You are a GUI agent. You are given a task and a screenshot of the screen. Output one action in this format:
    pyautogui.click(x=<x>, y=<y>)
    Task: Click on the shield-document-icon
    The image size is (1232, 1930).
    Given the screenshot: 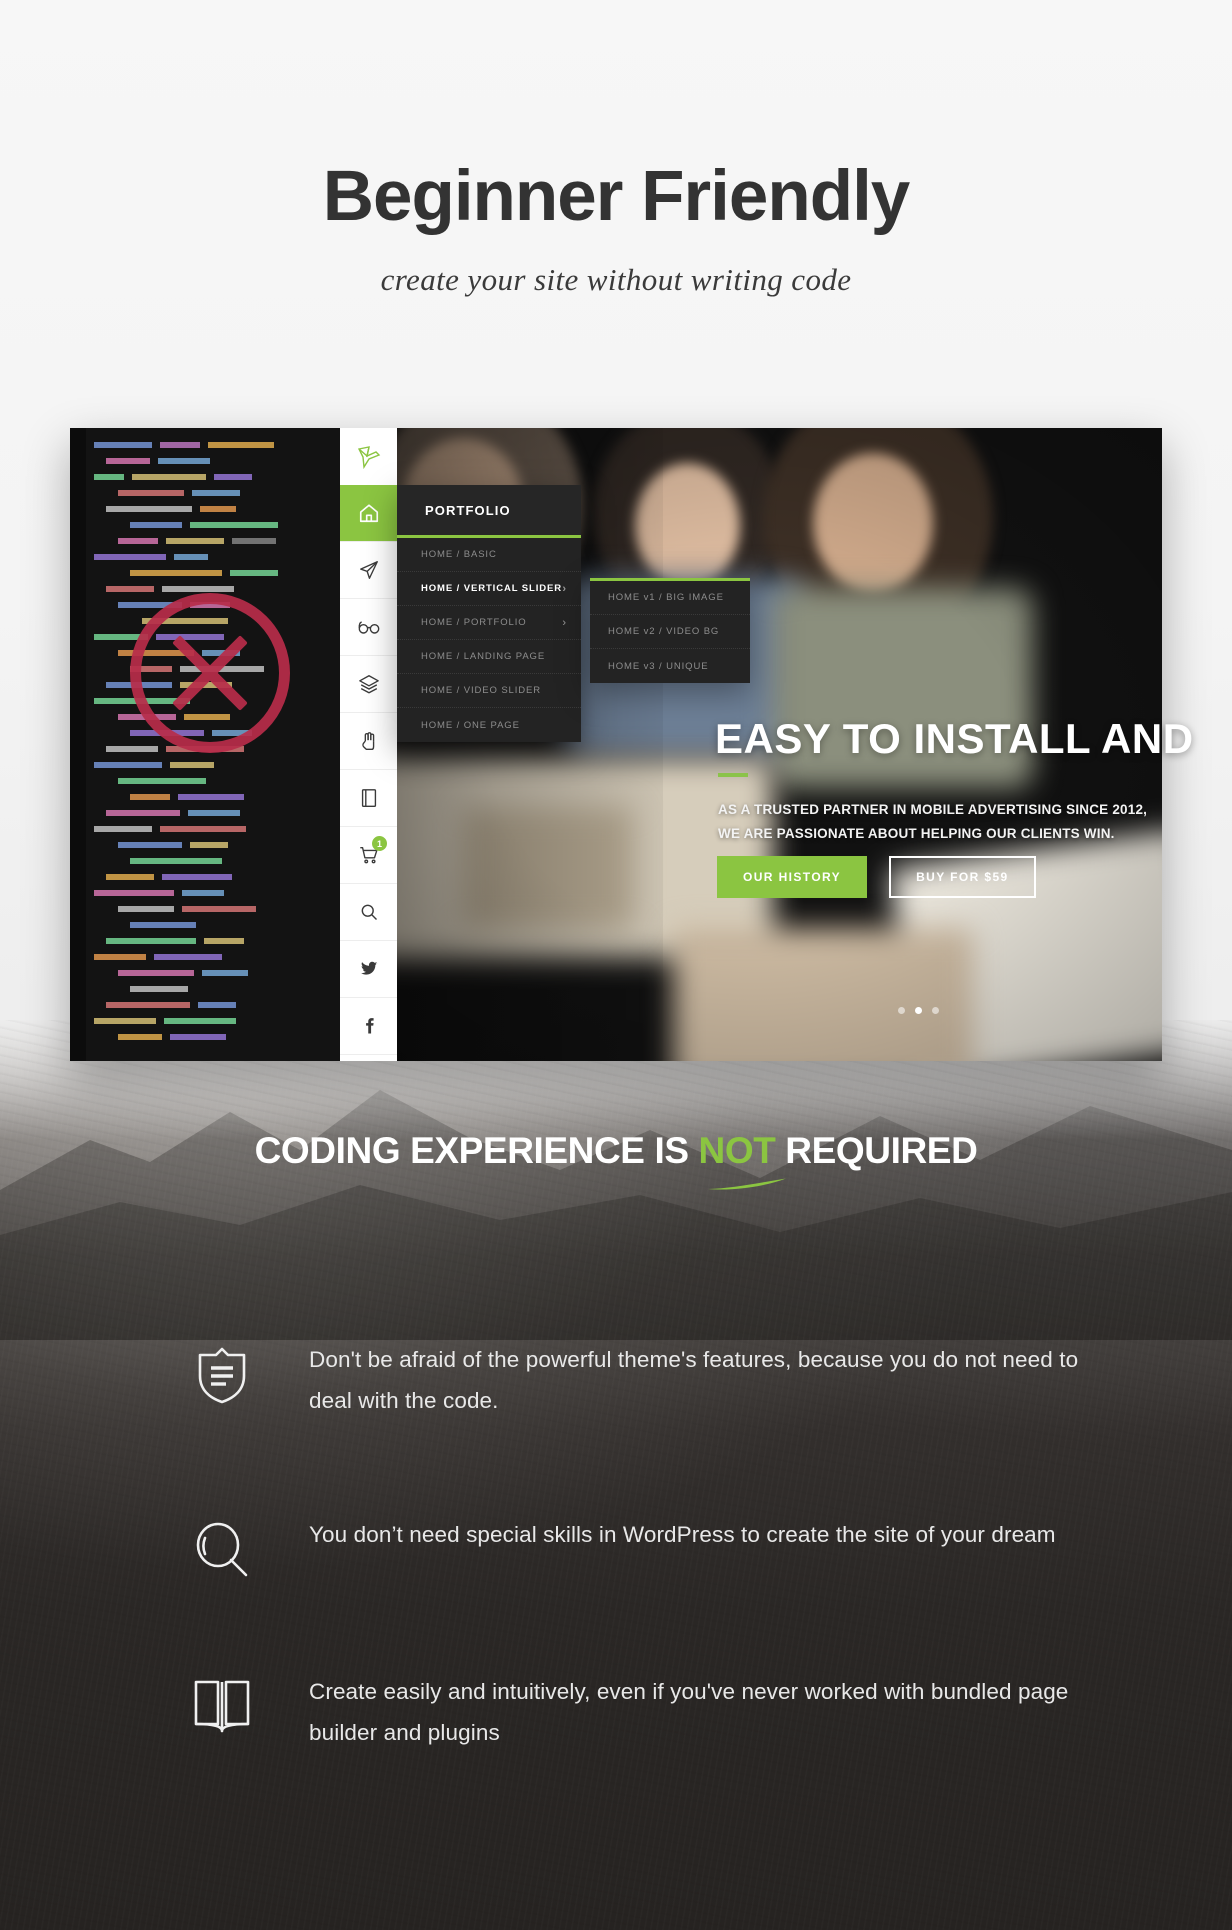 What is the action you would take?
    pyautogui.click(x=222, y=1372)
    